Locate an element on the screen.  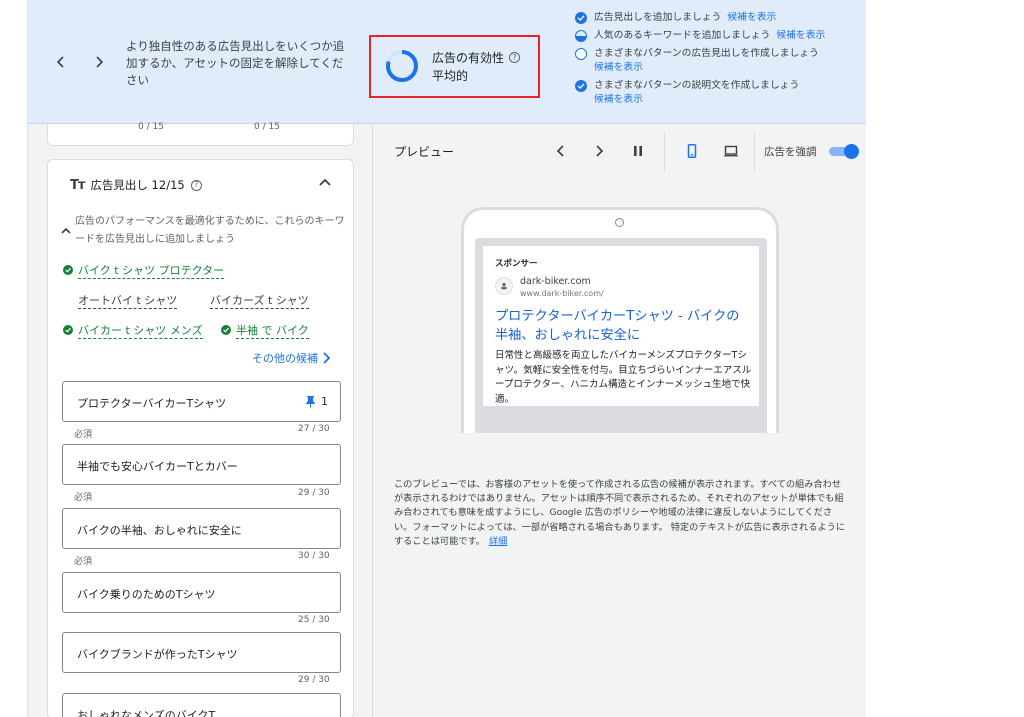
suggestion-text: 人気のあるキーワードを追加しましょう is located at coordinates (682, 35).